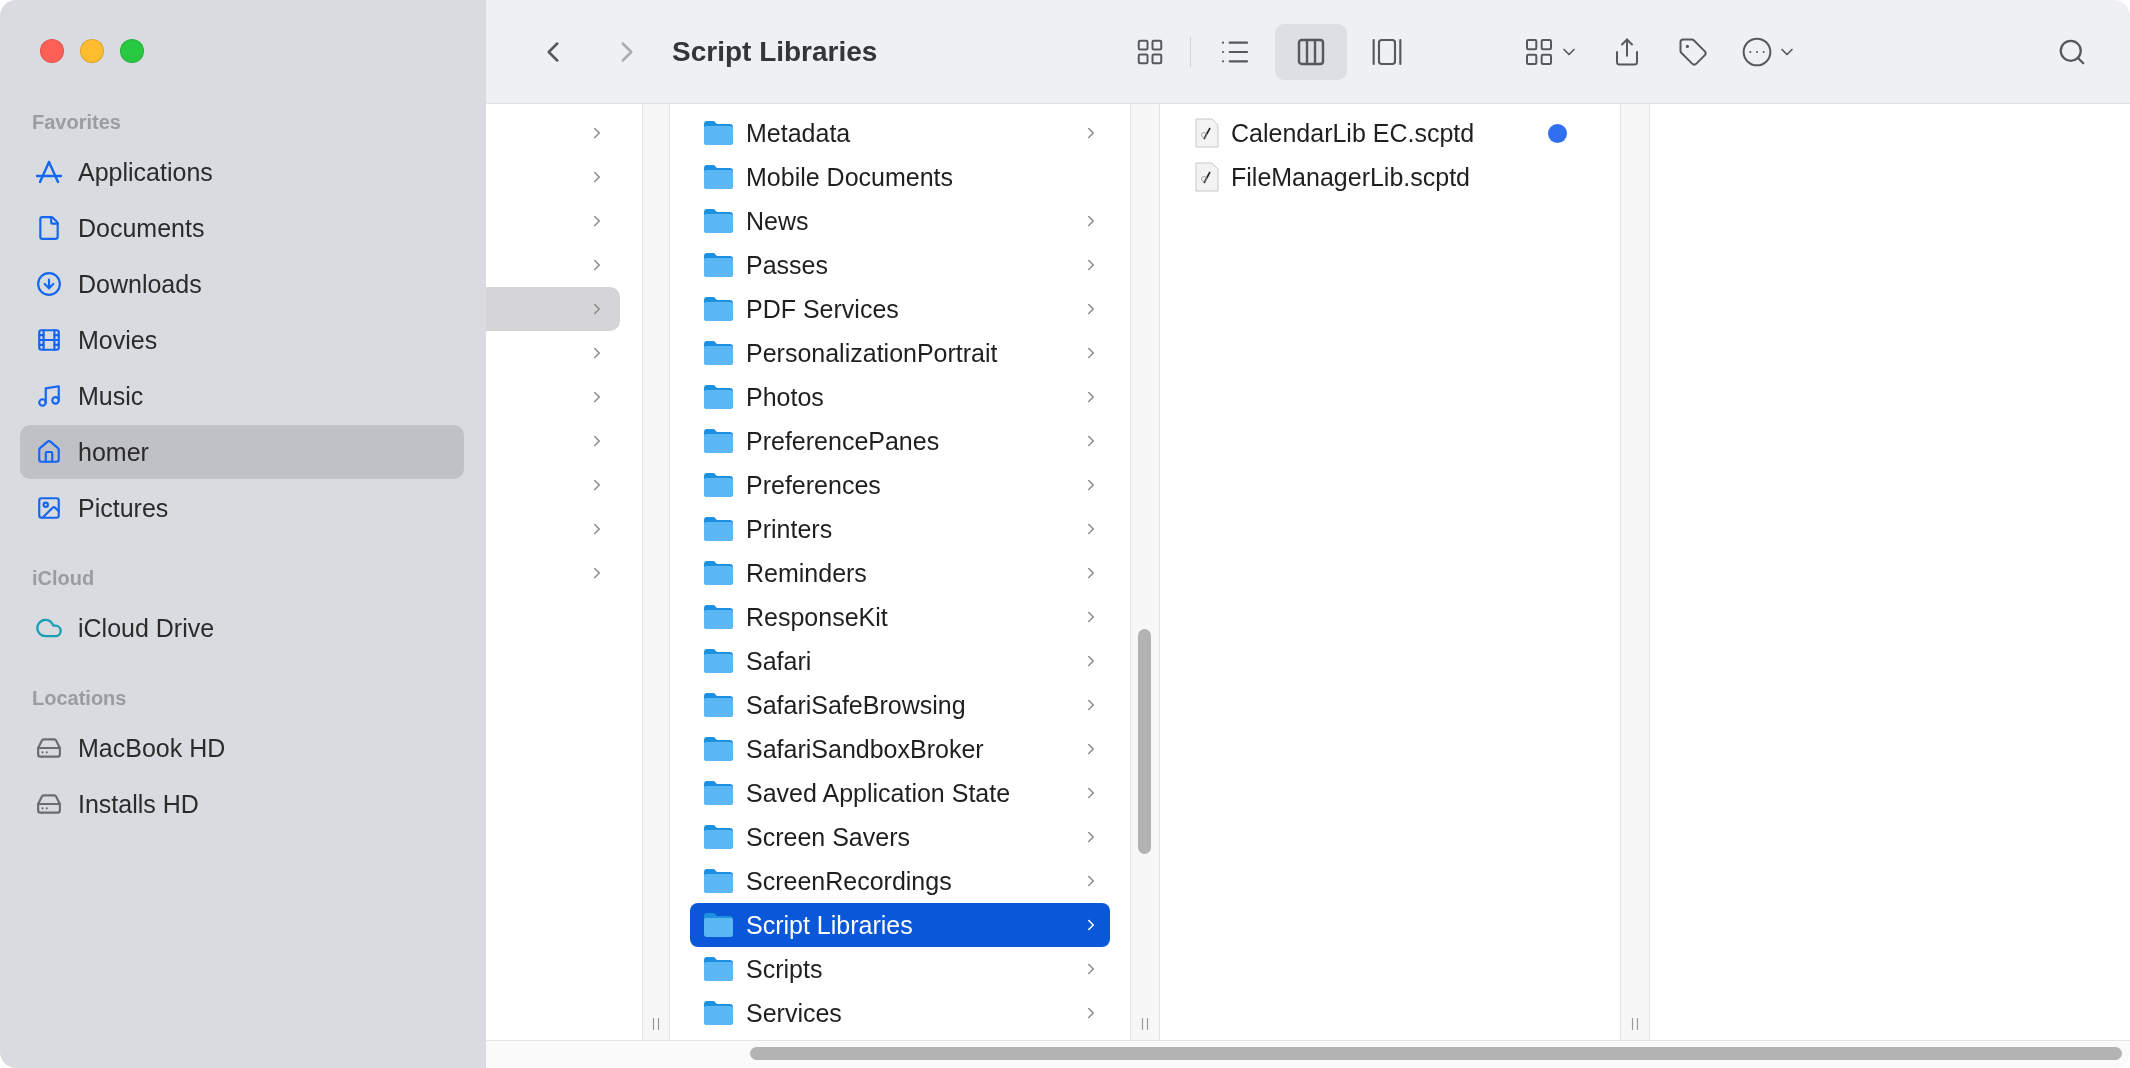  Describe the element at coordinates (242, 228) in the screenshot. I see `sidebar-item: Documents` at that location.